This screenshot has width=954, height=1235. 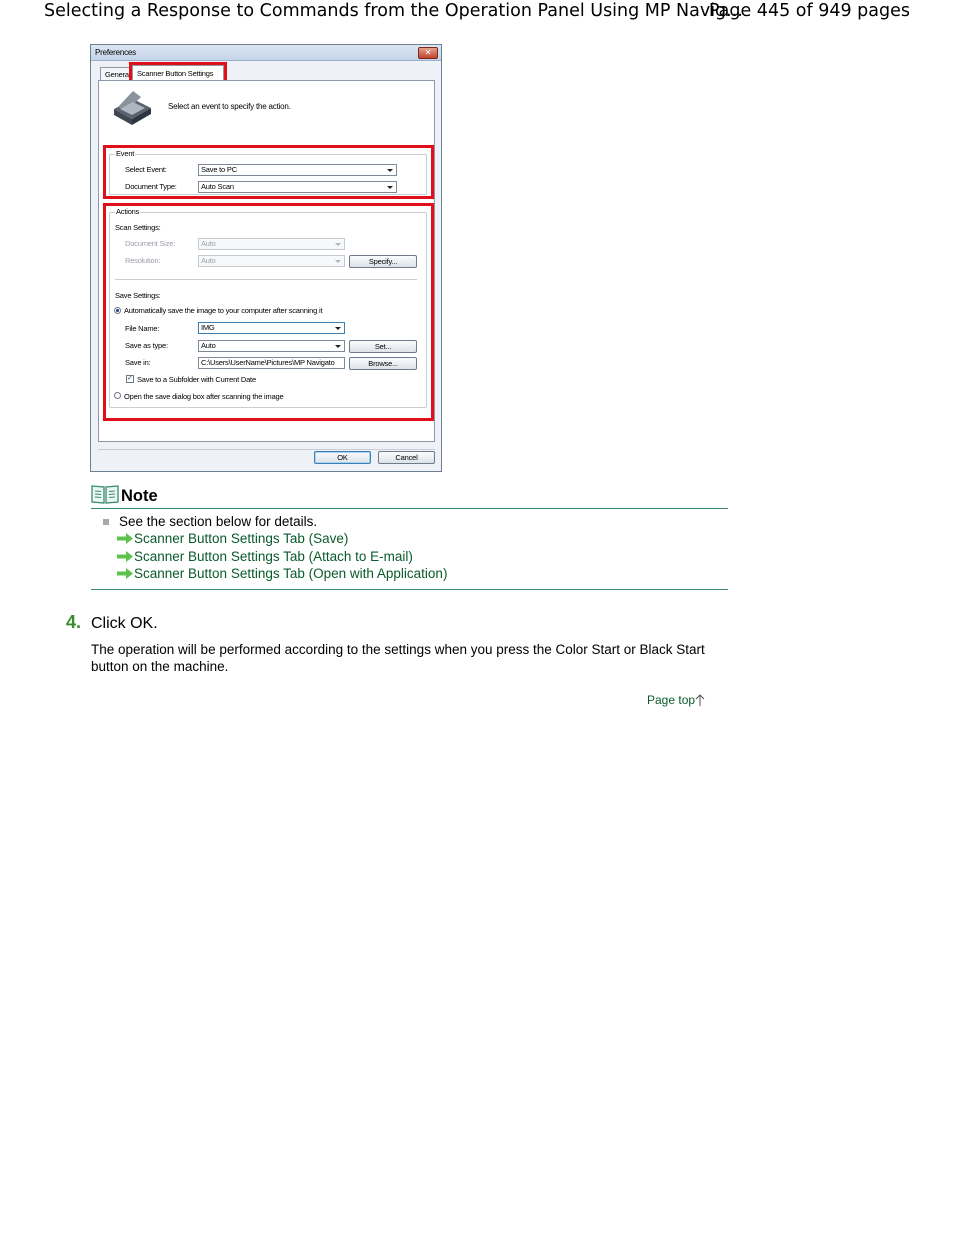 I want to click on page-top-link: Page top, so click(x=676, y=700).